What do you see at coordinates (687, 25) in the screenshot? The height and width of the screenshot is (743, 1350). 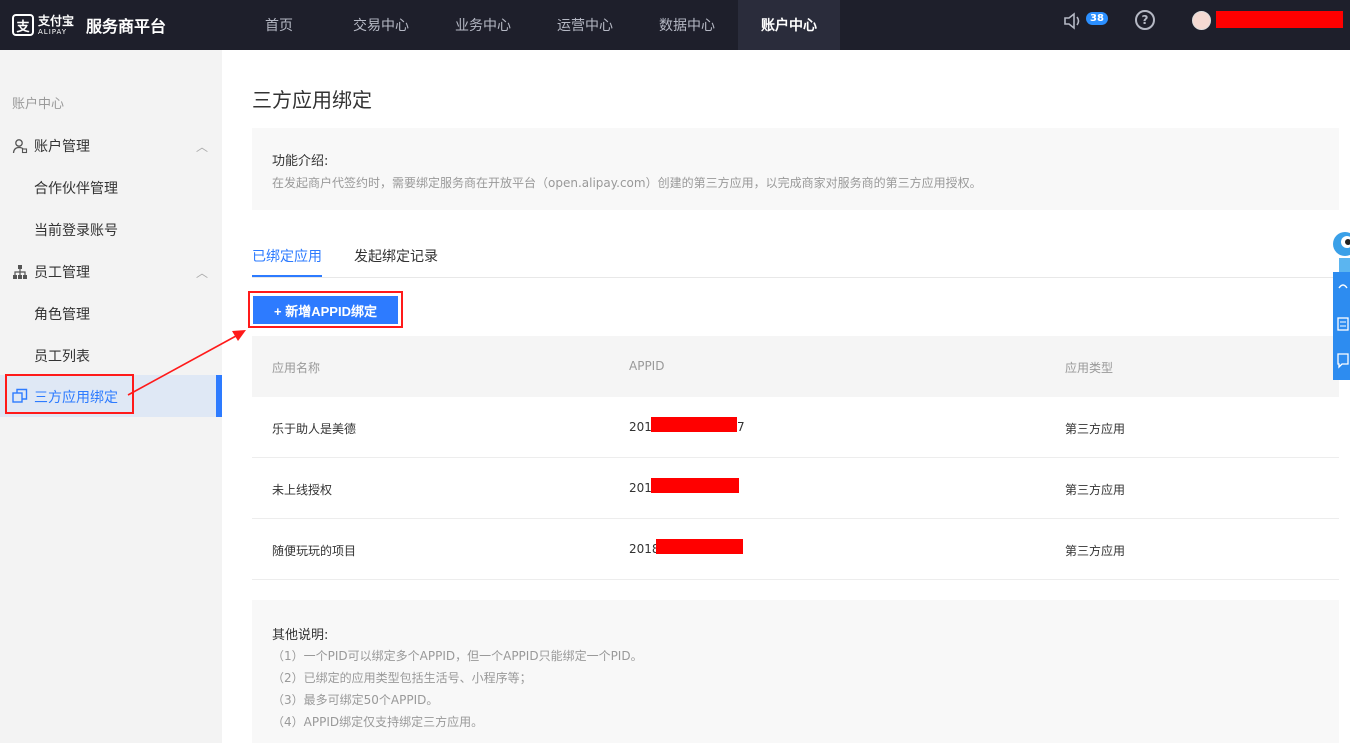 I see `nav-data-center: 数据中心` at bounding box center [687, 25].